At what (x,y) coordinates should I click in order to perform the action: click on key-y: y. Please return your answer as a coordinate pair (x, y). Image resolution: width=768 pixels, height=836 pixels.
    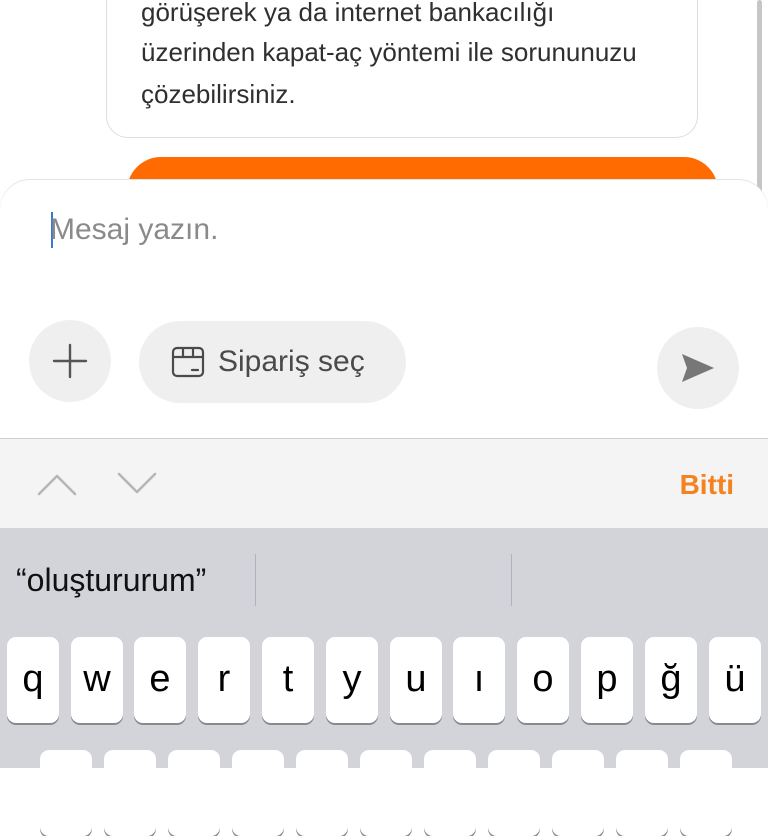
    Looking at the image, I should click on (352, 680).